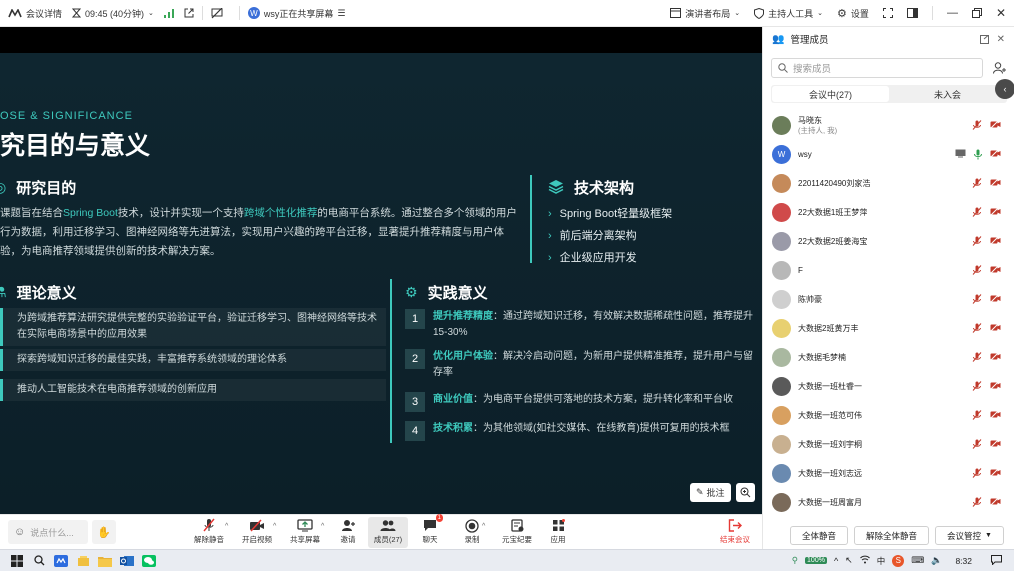 This screenshot has width=1014, height=571. What do you see at coordinates (348, 532) in the screenshot?
I see `invite-button: 邀请` at bounding box center [348, 532].